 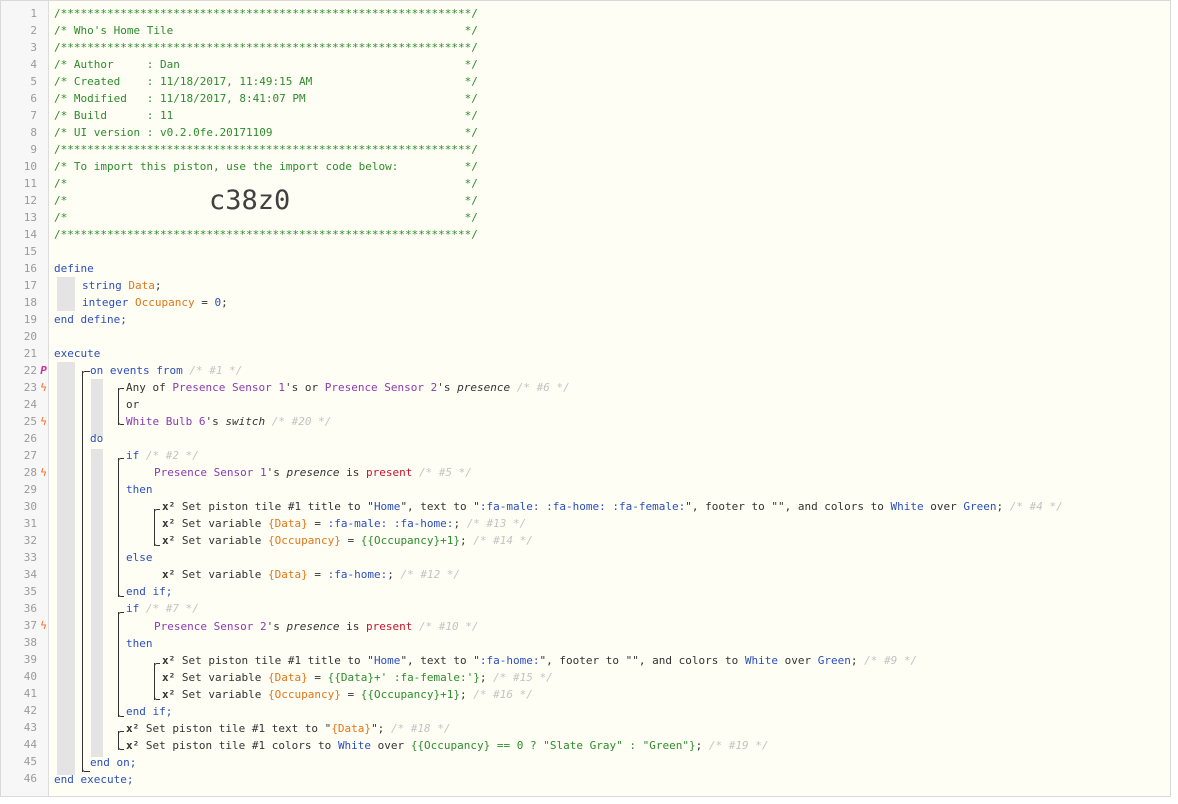 What do you see at coordinates (149, 711) in the screenshot?
I see `code-line-42: end if;` at bounding box center [149, 711].